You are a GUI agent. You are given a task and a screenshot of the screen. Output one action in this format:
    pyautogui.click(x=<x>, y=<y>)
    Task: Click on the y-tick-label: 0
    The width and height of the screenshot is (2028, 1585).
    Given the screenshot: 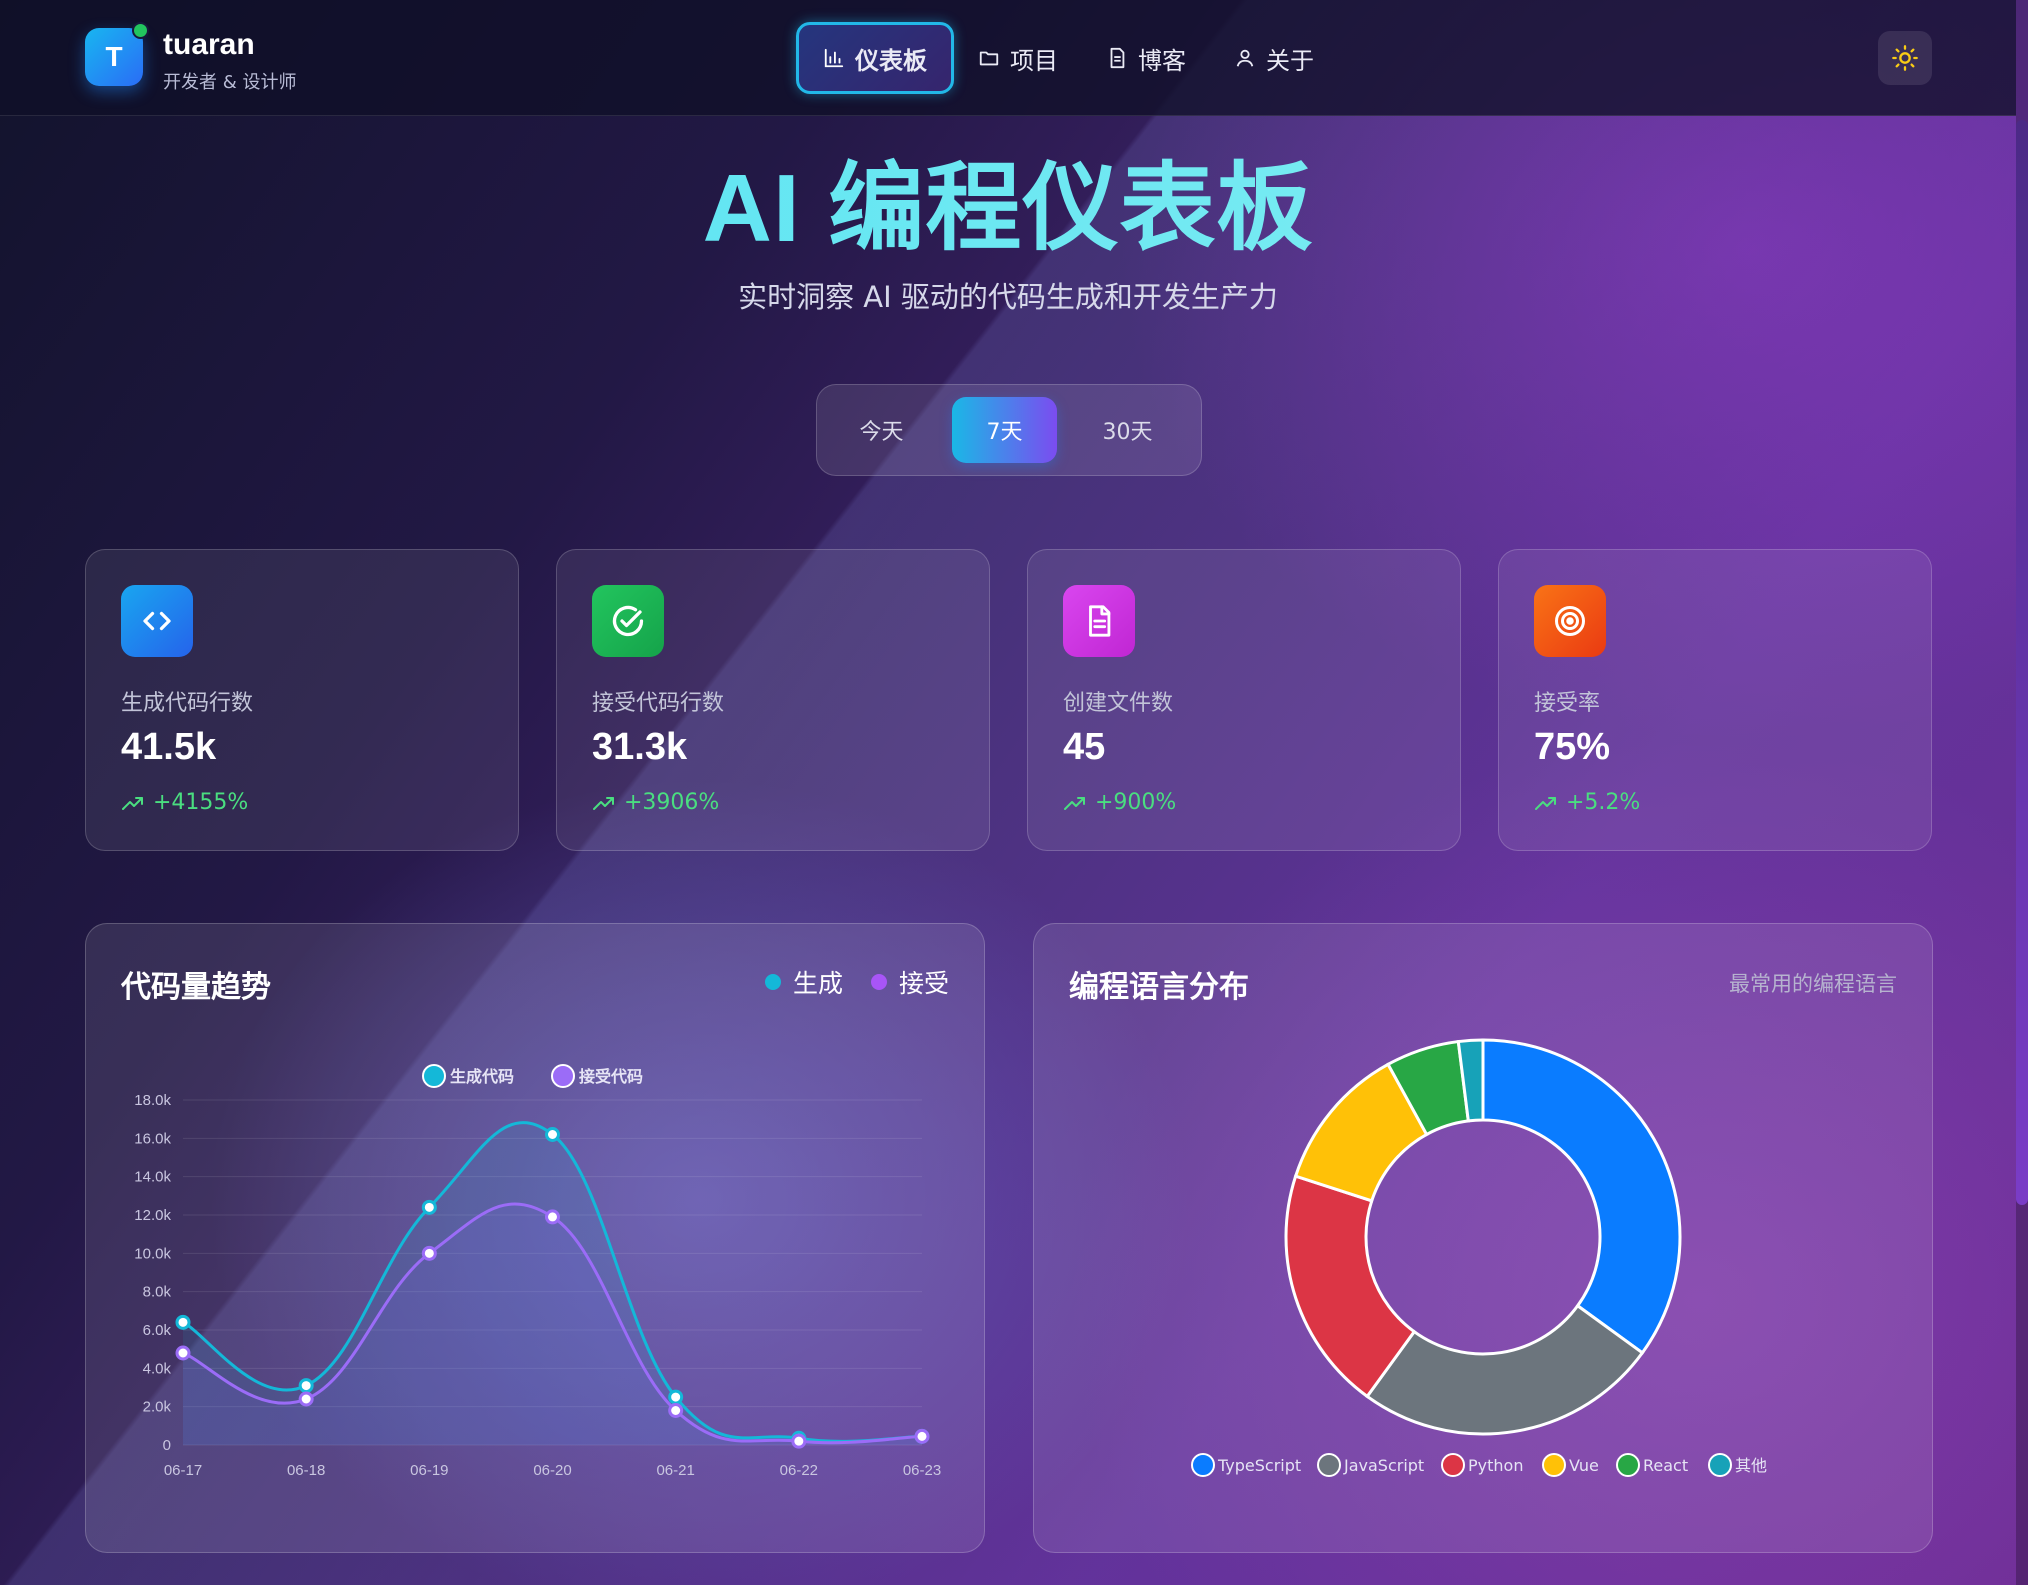 What is the action you would take?
    pyautogui.click(x=167, y=1445)
    